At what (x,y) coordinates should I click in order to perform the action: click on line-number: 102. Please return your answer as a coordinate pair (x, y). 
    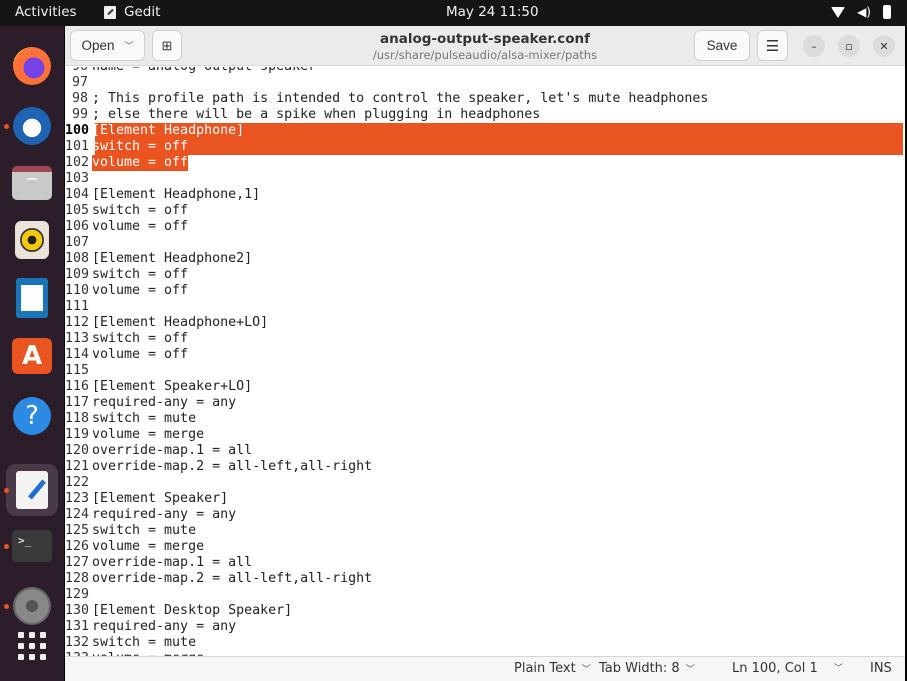
    Looking at the image, I should click on (77, 162).